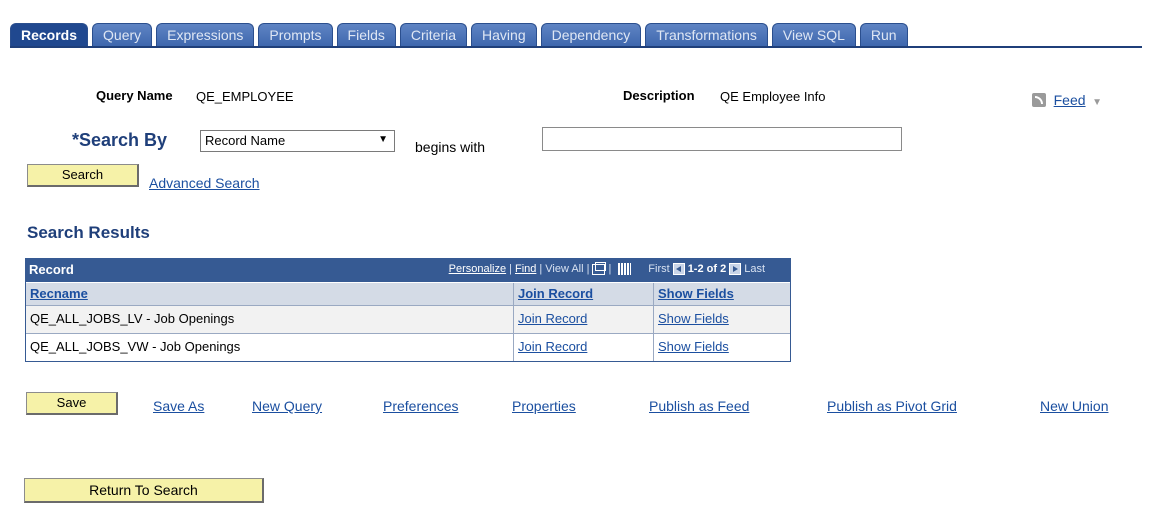 The width and height of the screenshot is (1153, 514). Describe the element at coordinates (599, 268) in the screenshot. I see `new-window-icon` at that location.